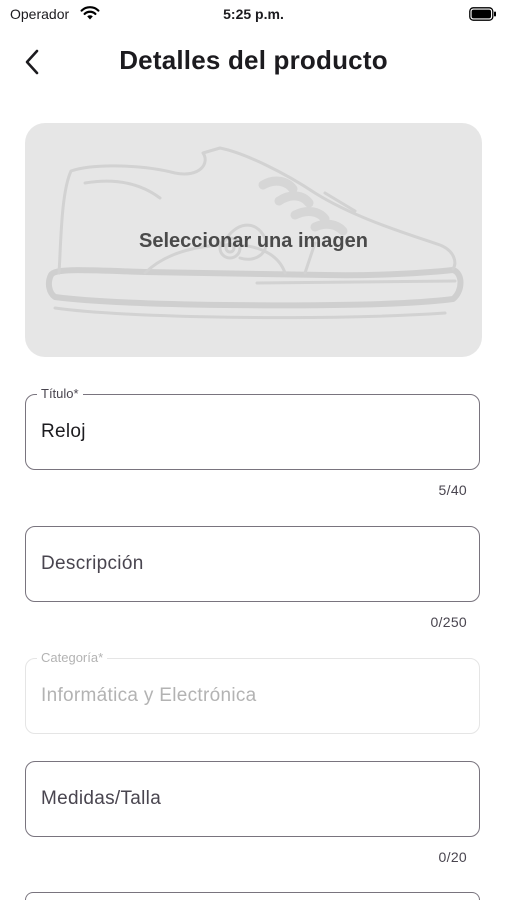 The height and width of the screenshot is (900, 507). What do you see at coordinates (92, 563) in the screenshot?
I see `description-field-placeholder: Descripción` at bounding box center [92, 563].